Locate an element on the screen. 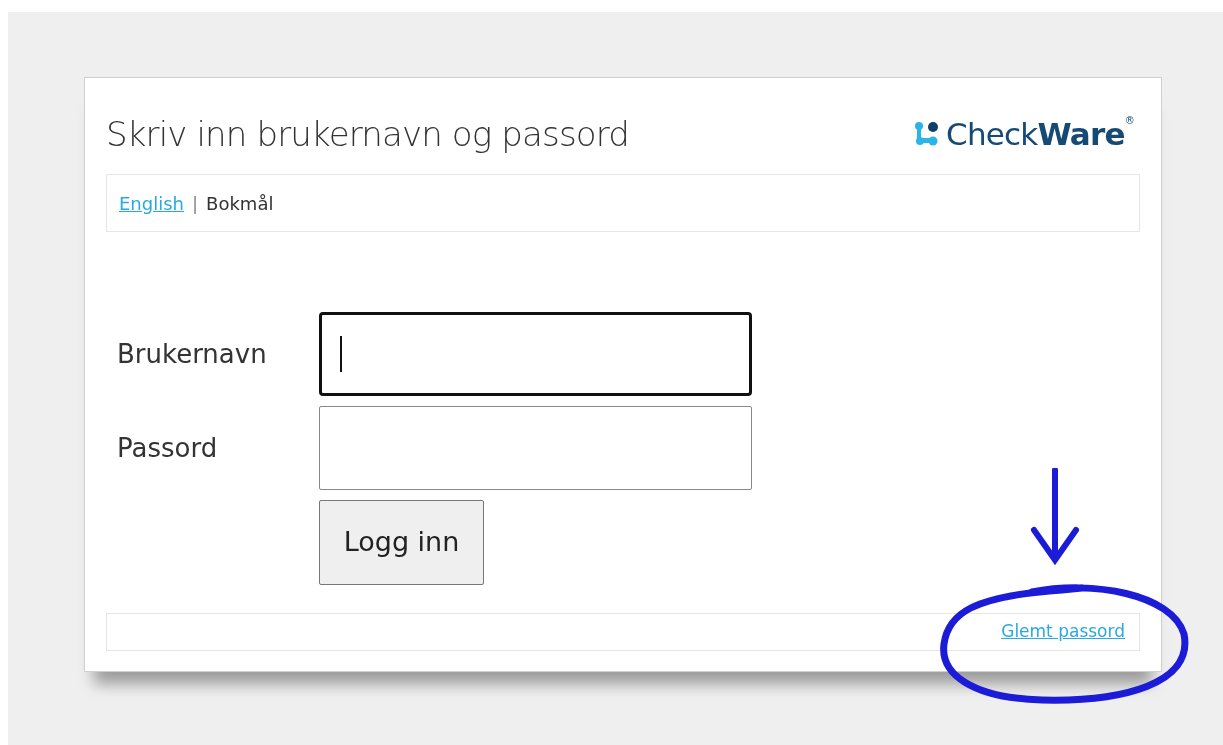 This screenshot has width=1223, height=745. logo-text: CheckWare® is located at coordinates (1040, 134).